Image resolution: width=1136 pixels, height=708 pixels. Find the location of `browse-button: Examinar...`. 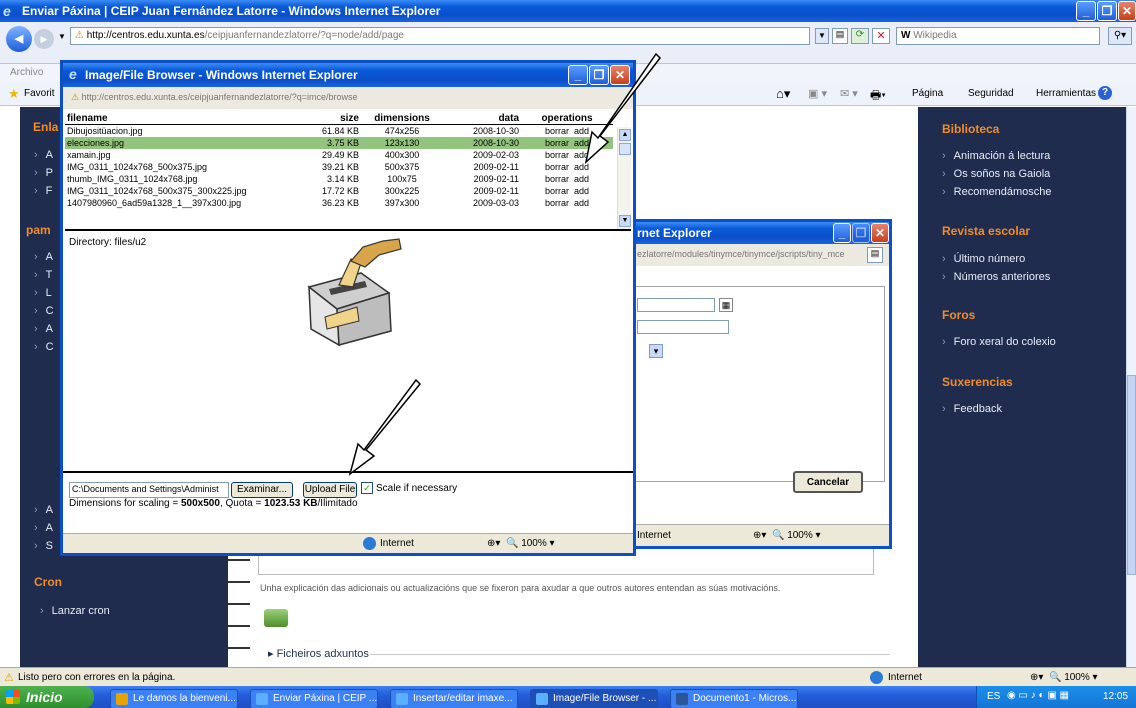

browse-button: Examinar... is located at coordinates (262, 490).